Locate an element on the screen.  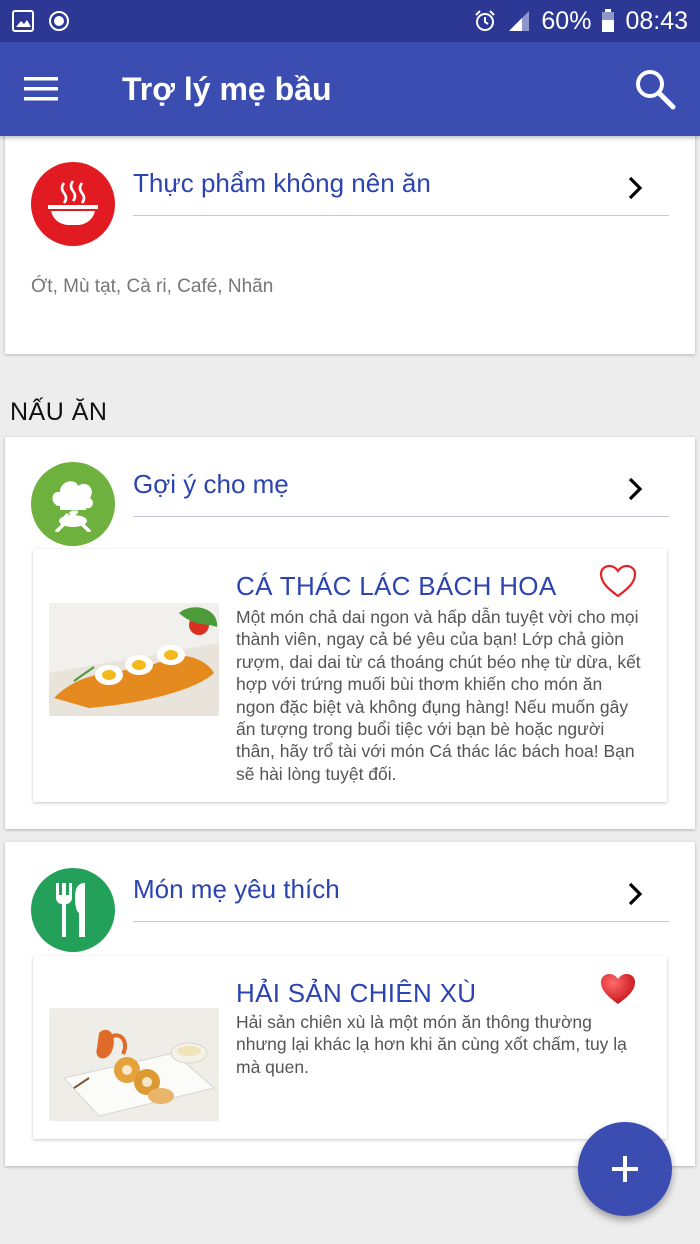
card-title: Gợi ý cho mẹ is located at coordinates (211, 484).